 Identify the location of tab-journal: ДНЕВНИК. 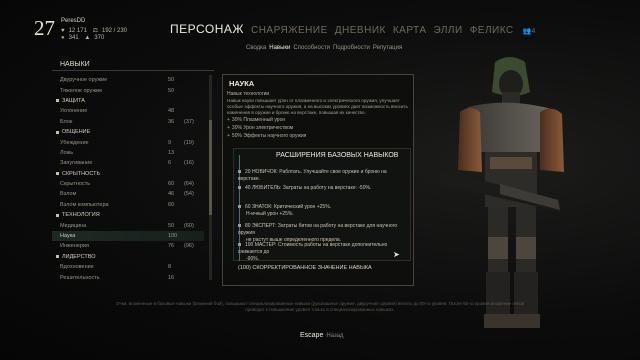
(360, 30).